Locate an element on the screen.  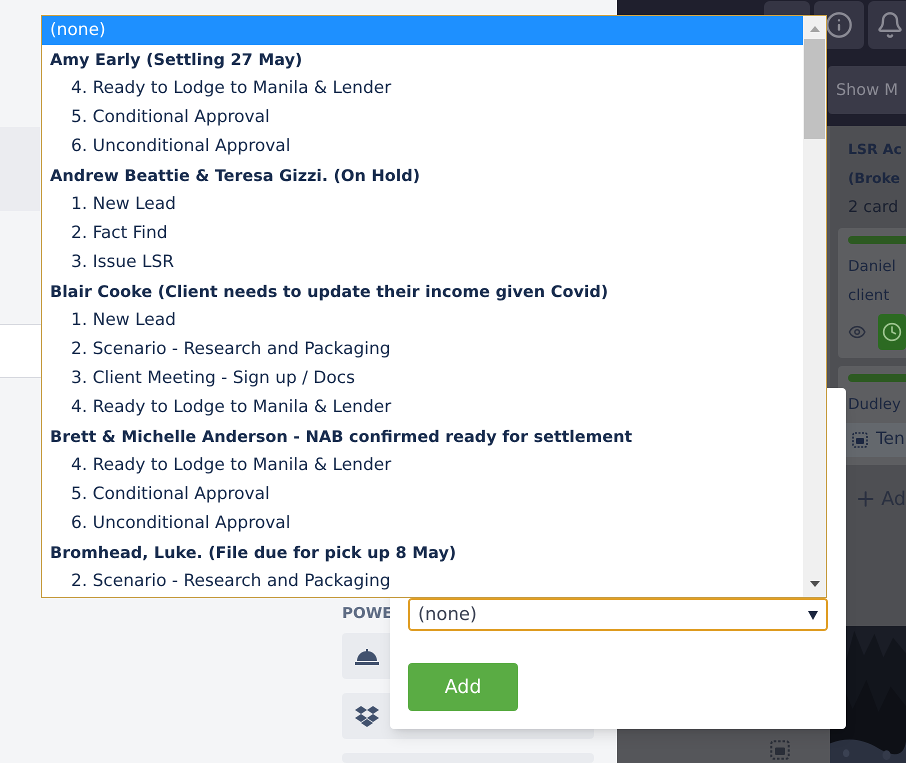
option-group-label: Brett & Michelle Anderson - NAB confirmed ready for settlement is located at coordinates (341, 437).